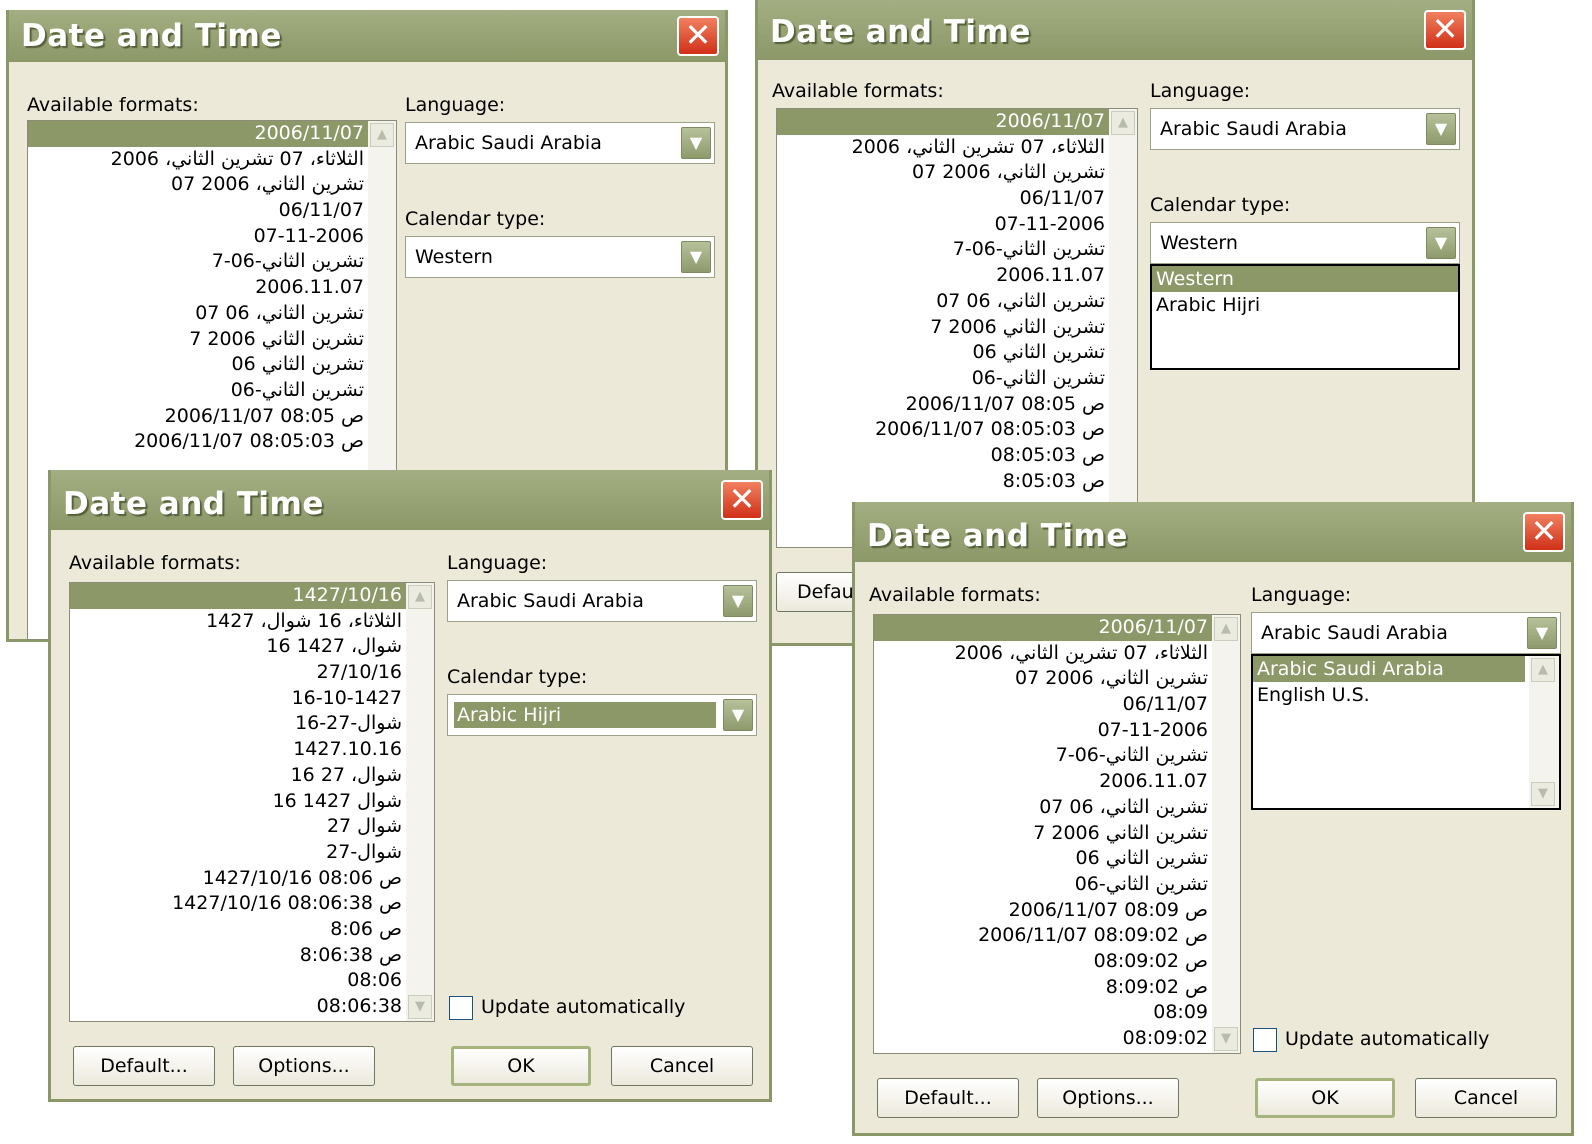  What do you see at coordinates (239, 699) in the screenshot?
I see `format-item: 16-10-1427` at bounding box center [239, 699].